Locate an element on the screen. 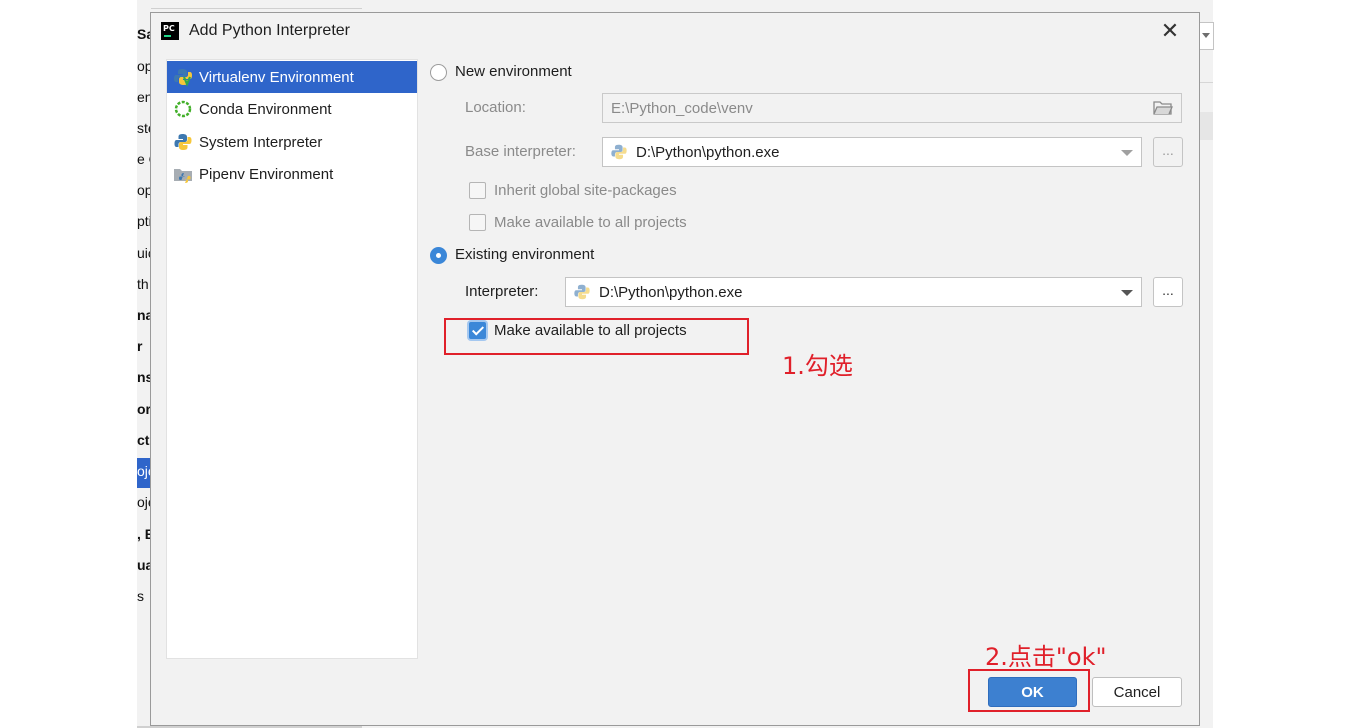  env-item-label: System Interpreter is located at coordinates (261, 142).